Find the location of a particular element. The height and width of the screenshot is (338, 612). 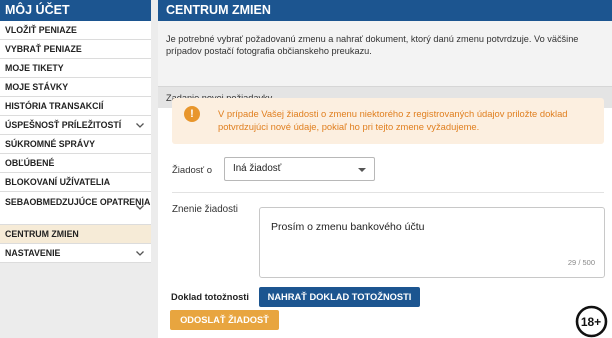

age-restriction-18-icon: 18+ is located at coordinates (591, 321).